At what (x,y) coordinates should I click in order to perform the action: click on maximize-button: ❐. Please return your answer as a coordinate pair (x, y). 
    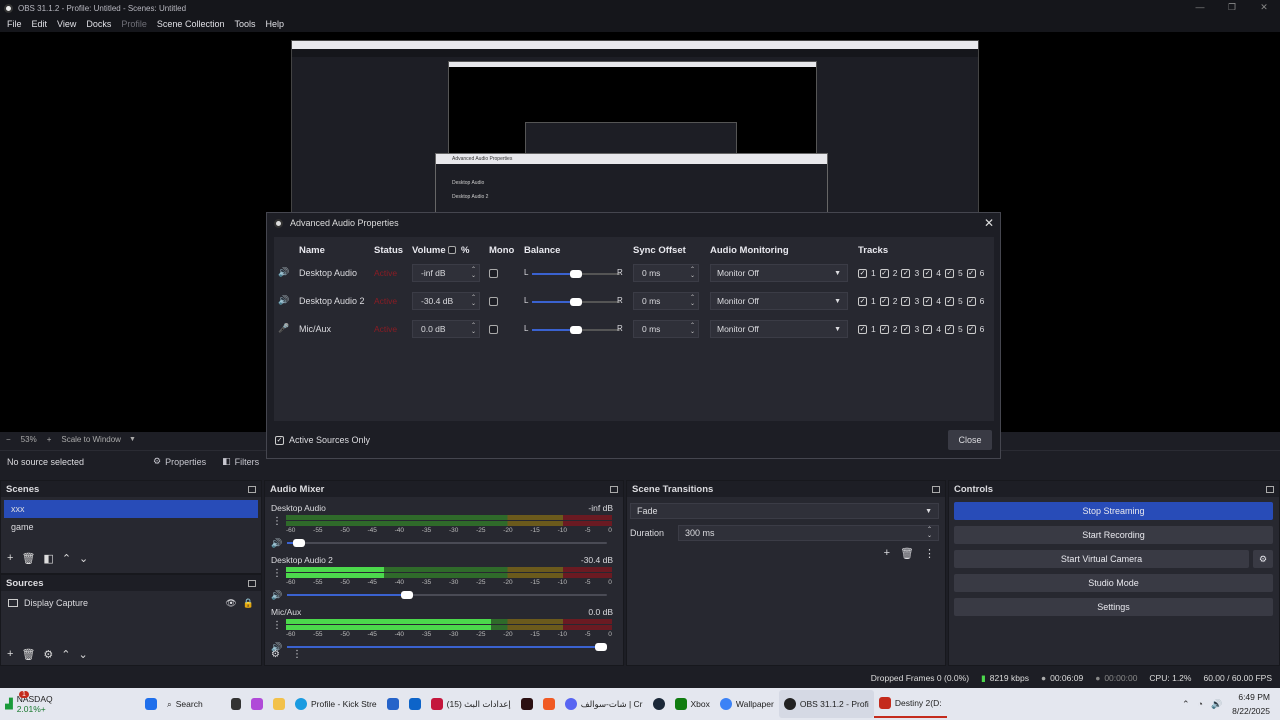
    Looking at the image, I should click on (1232, 8).